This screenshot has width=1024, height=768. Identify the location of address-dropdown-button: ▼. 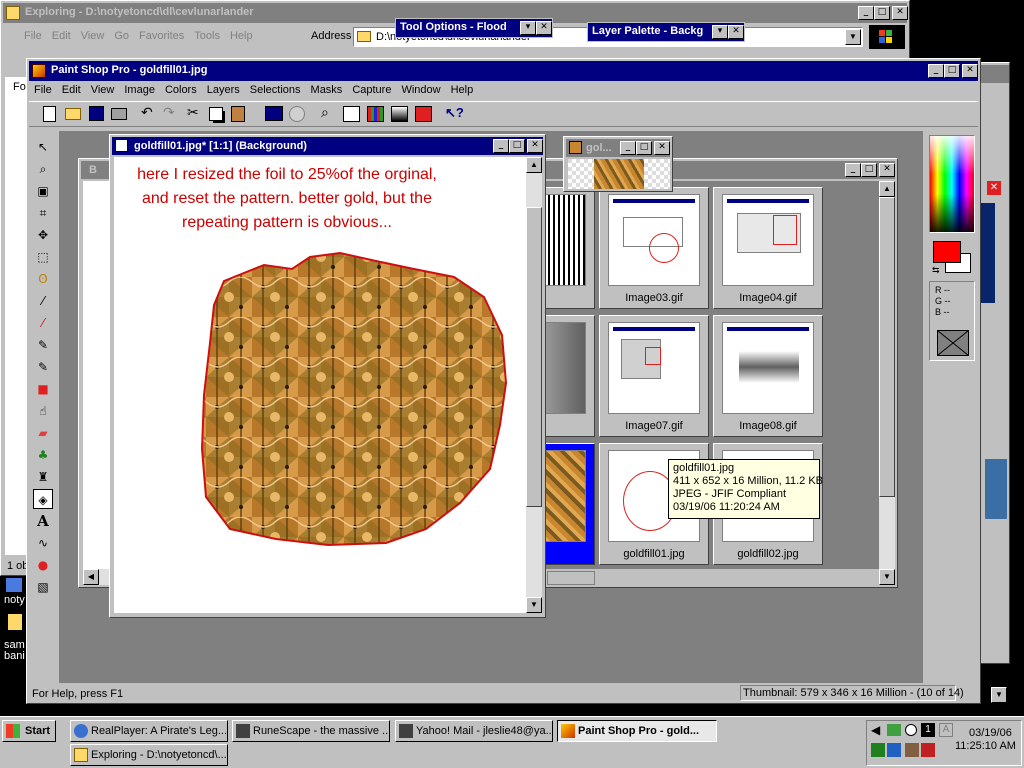
(853, 37).